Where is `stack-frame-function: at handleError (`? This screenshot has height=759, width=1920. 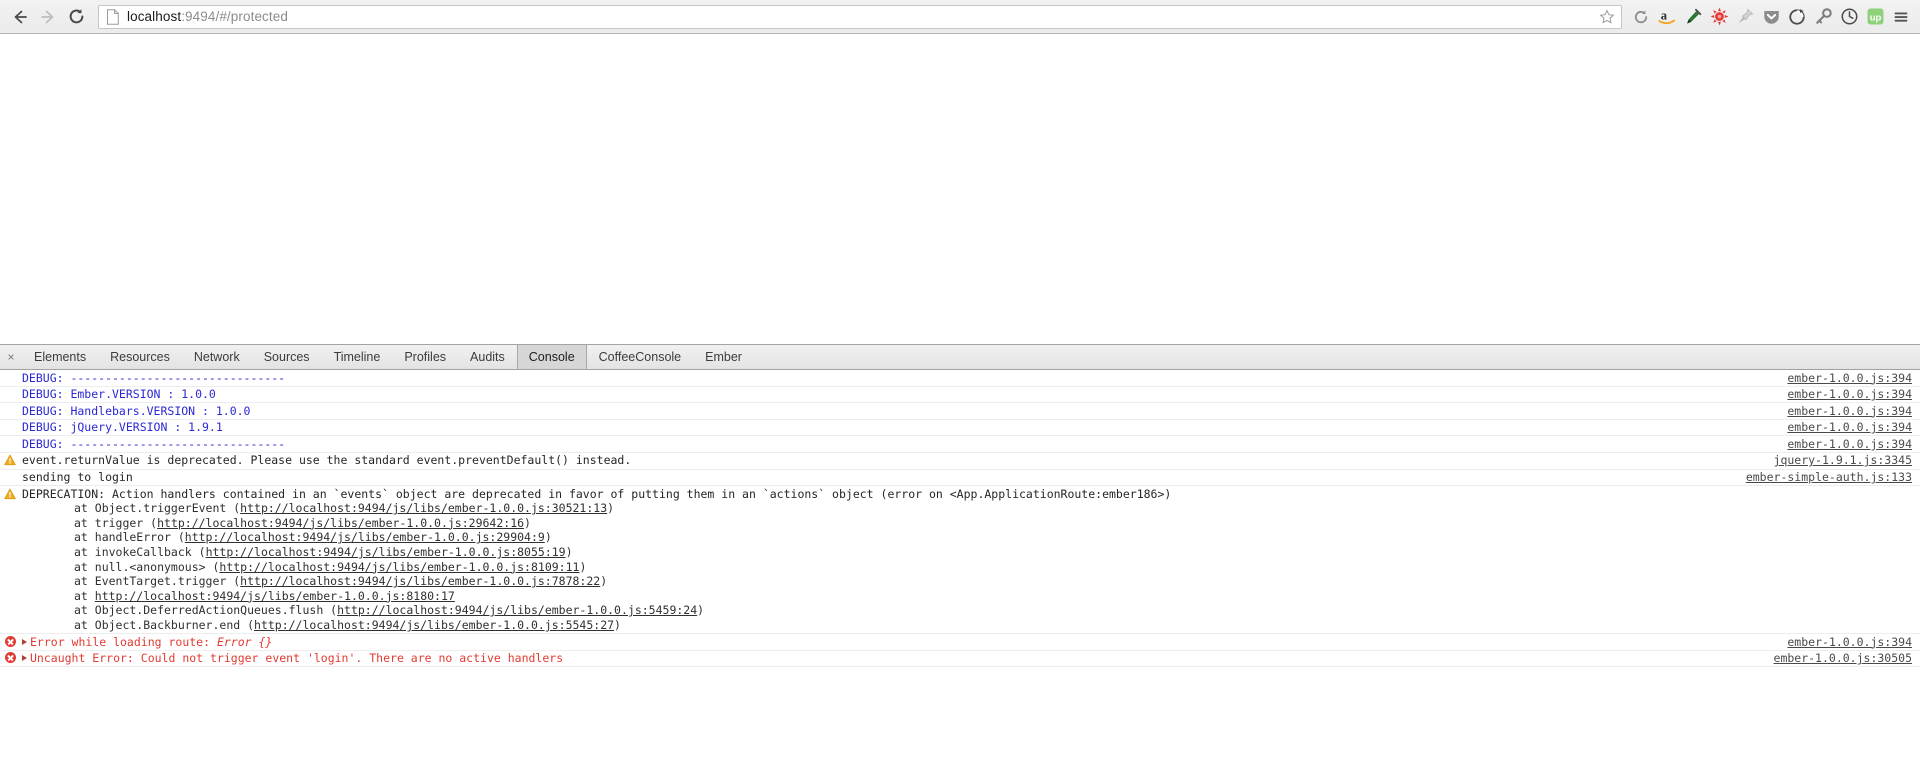 stack-frame-function: at handleError ( is located at coordinates (129, 537).